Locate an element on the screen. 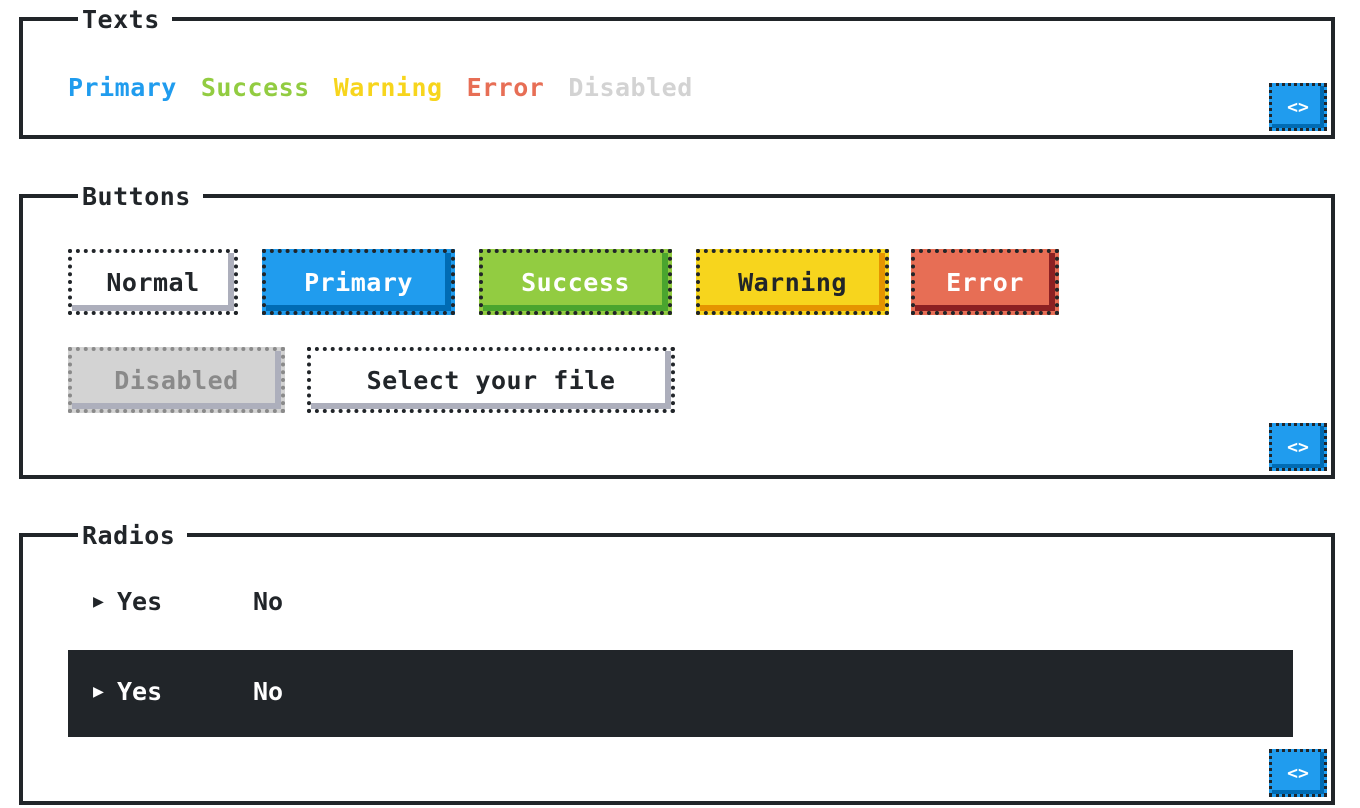 Image resolution: width=1360 pixels, height=808 pixels. text-success: Success is located at coordinates (255, 87).